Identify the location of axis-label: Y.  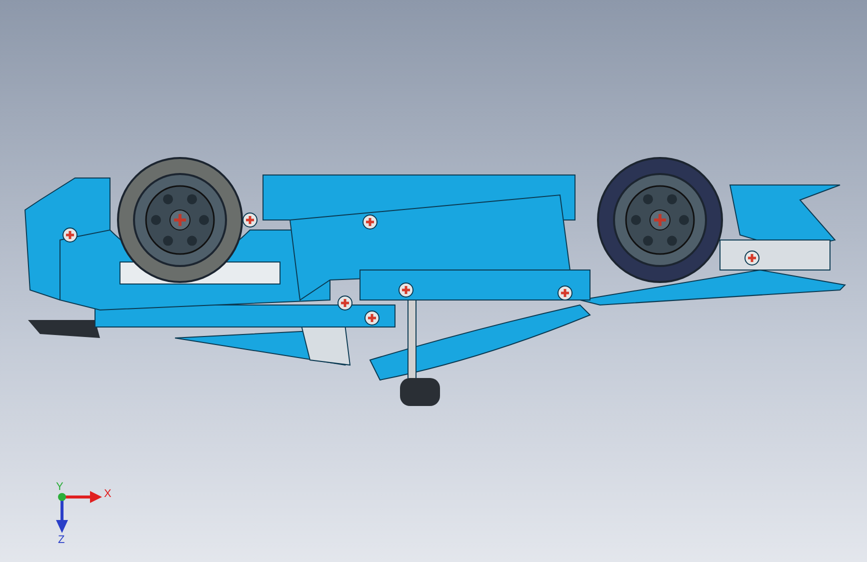
(60, 487).